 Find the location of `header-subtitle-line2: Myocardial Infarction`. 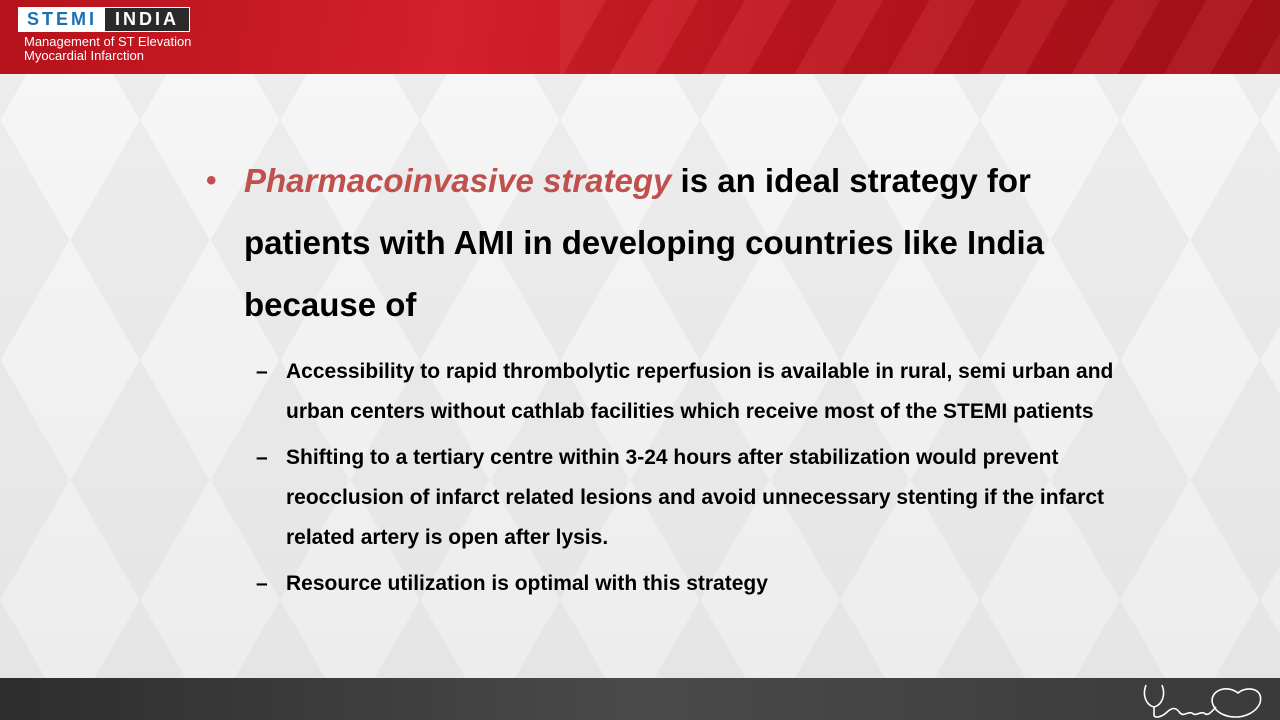

header-subtitle-line2: Myocardial Infarction is located at coordinates (84, 55).